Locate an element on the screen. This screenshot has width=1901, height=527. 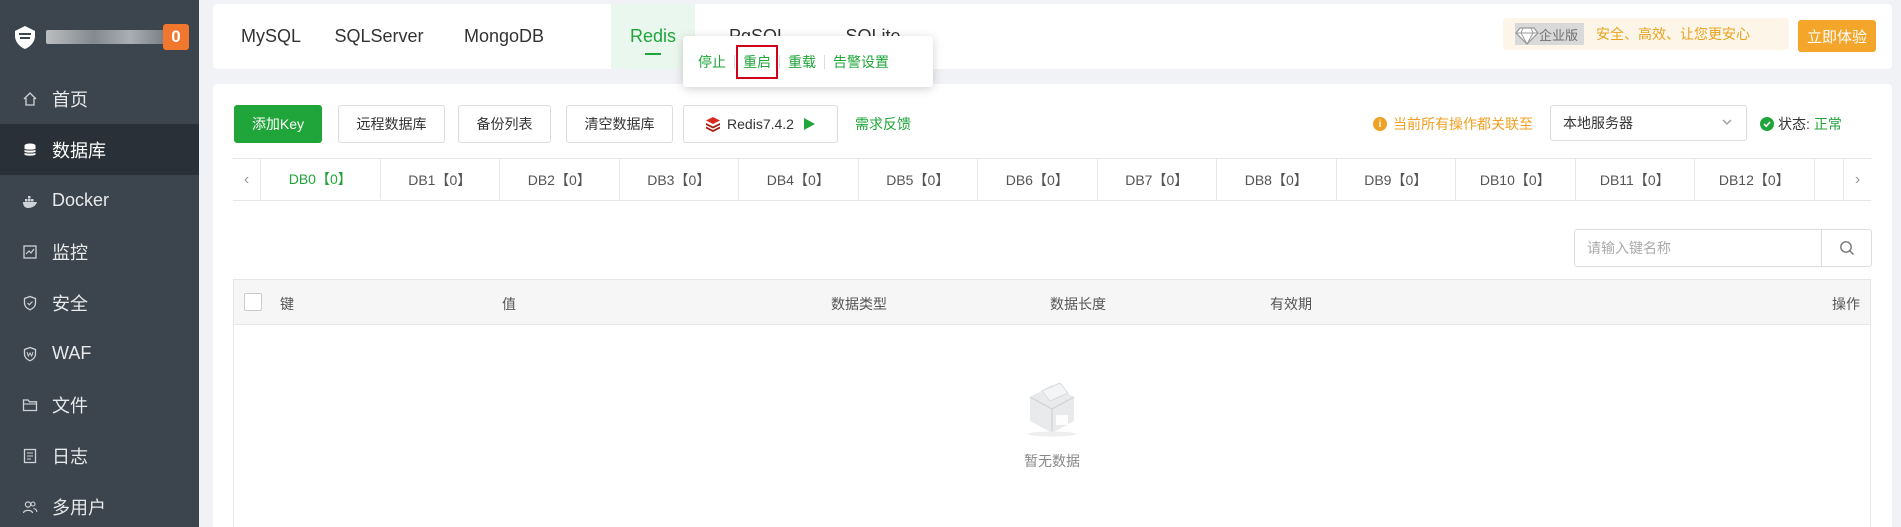
sidebar-item-monitor: 监控 is located at coordinates (99, 251).